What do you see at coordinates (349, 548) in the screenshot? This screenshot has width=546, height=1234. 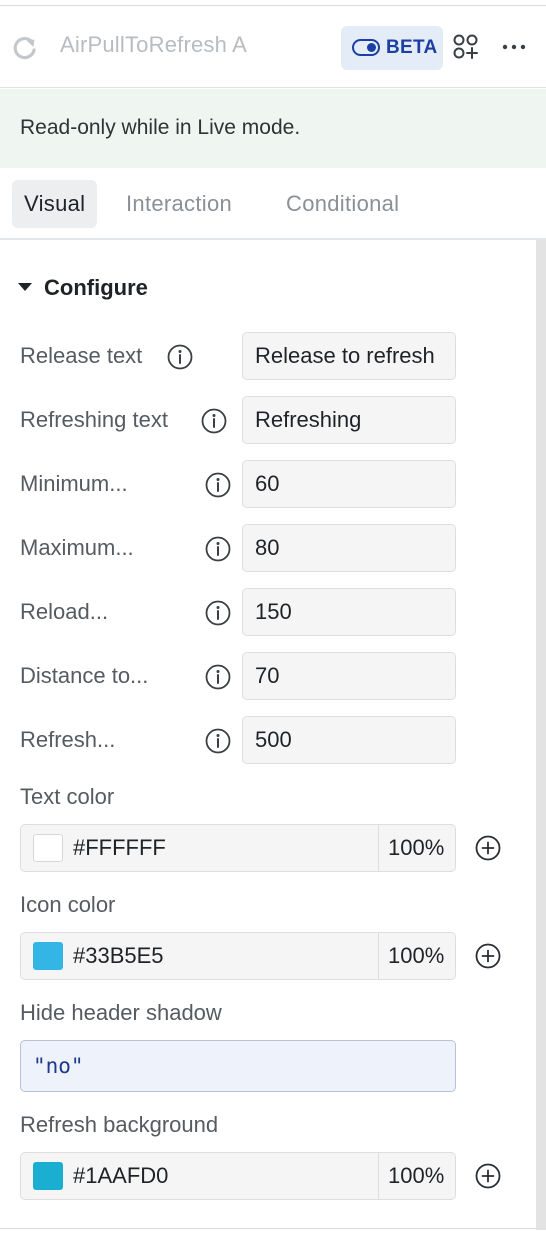 I see `maximum-input: 80` at bounding box center [349, 548].